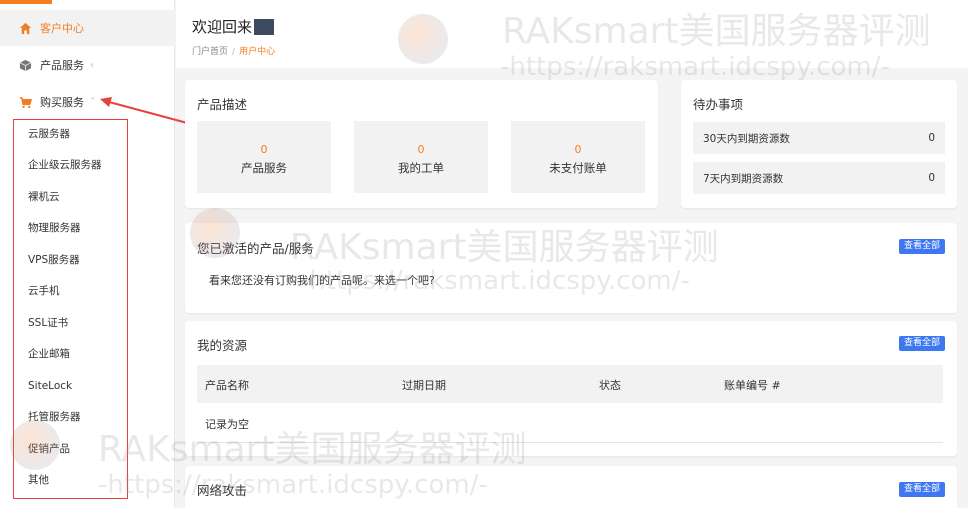 Image resolution: width=968 pixels, height=508 pixels. I want to click on column-header: 状态, so click(610, 385).